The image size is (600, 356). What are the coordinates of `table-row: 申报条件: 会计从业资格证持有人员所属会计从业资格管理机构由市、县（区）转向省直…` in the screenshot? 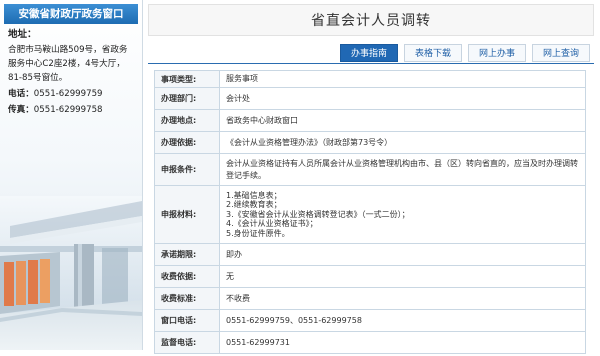 It's located at (370, 169).